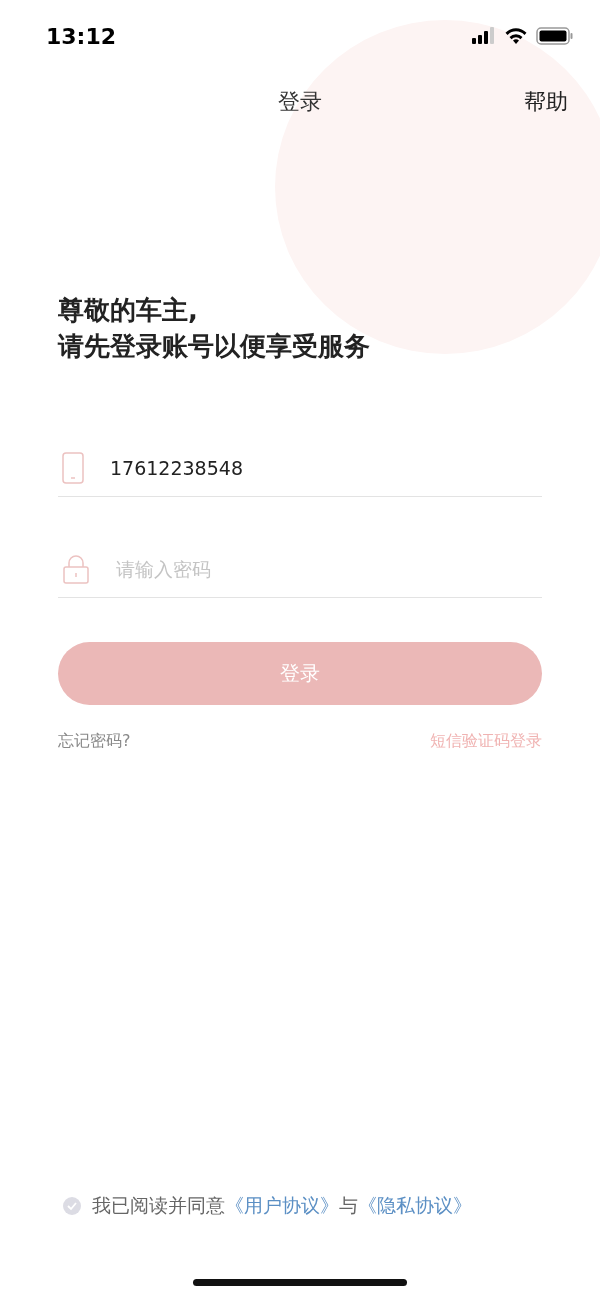  Describe the element at coordinates (555, 36) in the screenshot. I see `battery-icon` at that location.